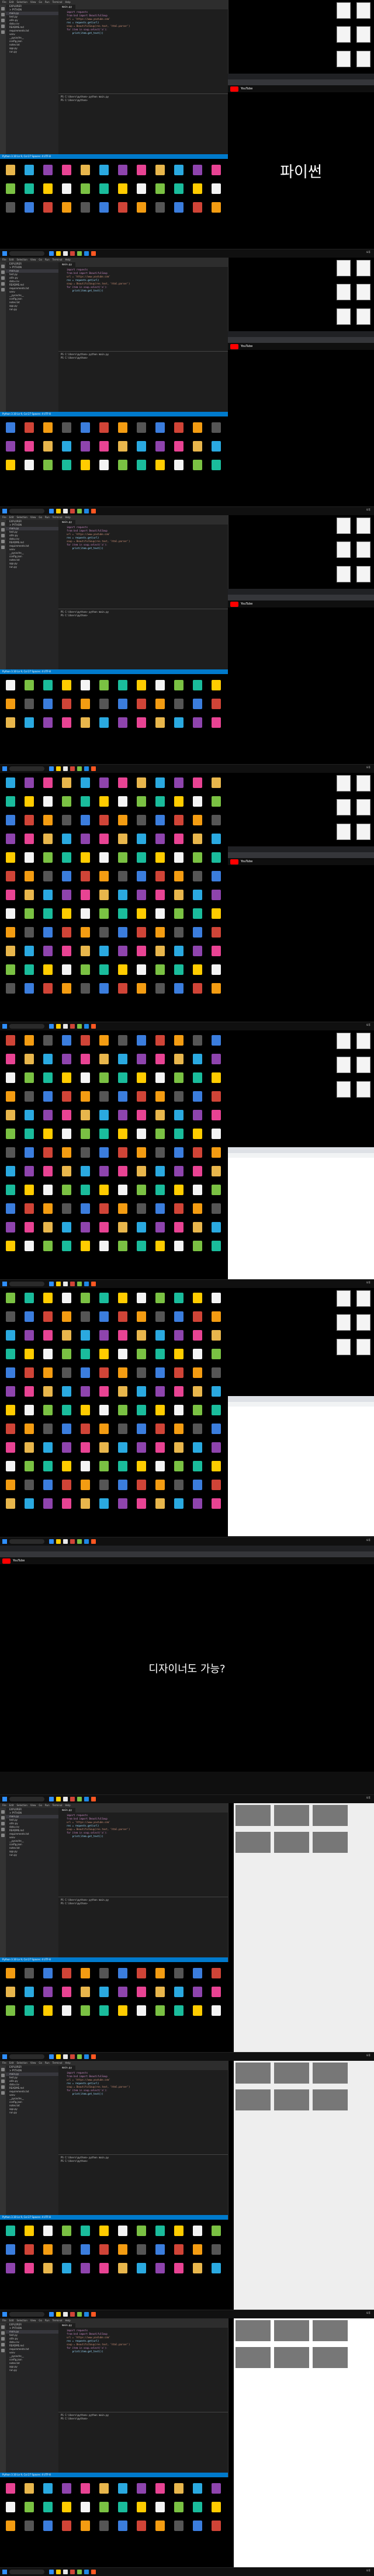  Describe the element at coordinates (301, 1404) in the screenshot. I see `address-bar` at that location.